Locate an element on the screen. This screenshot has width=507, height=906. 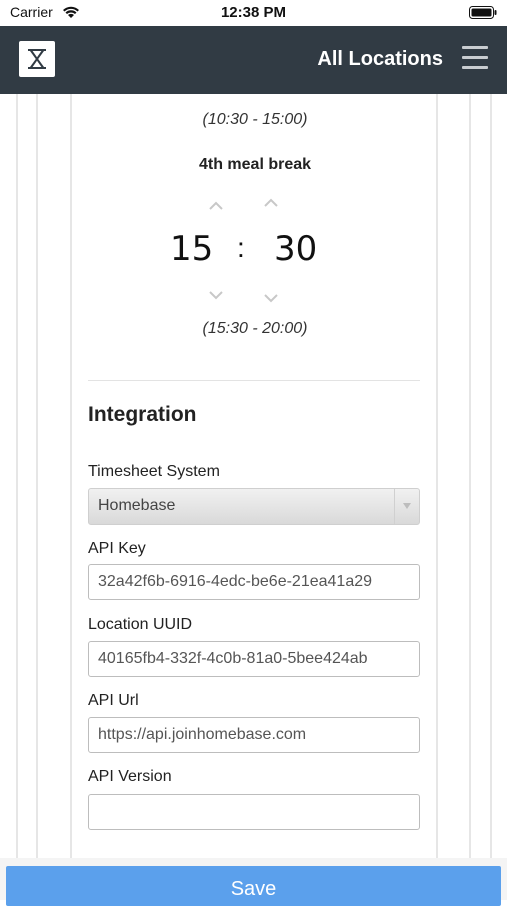
timesheet-system-value: Homebase is located at coordinates (137, 505).